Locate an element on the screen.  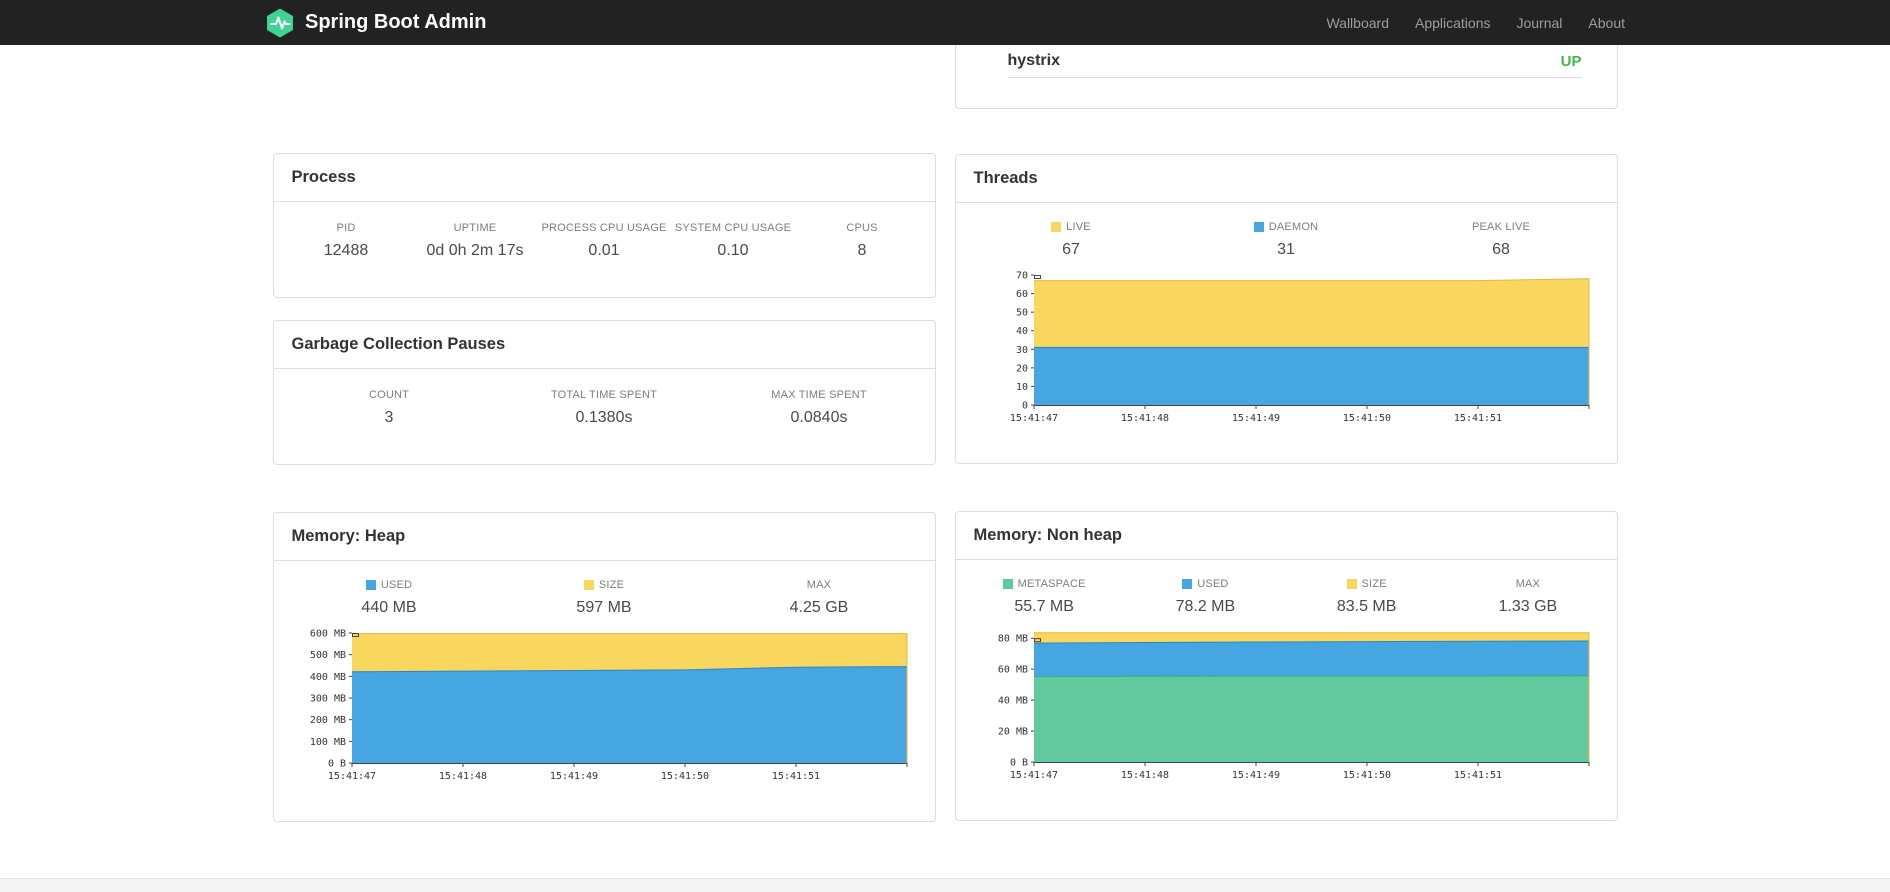
stat-gc-total-time-value: 0.1380s is located at coordinates (604, 417).